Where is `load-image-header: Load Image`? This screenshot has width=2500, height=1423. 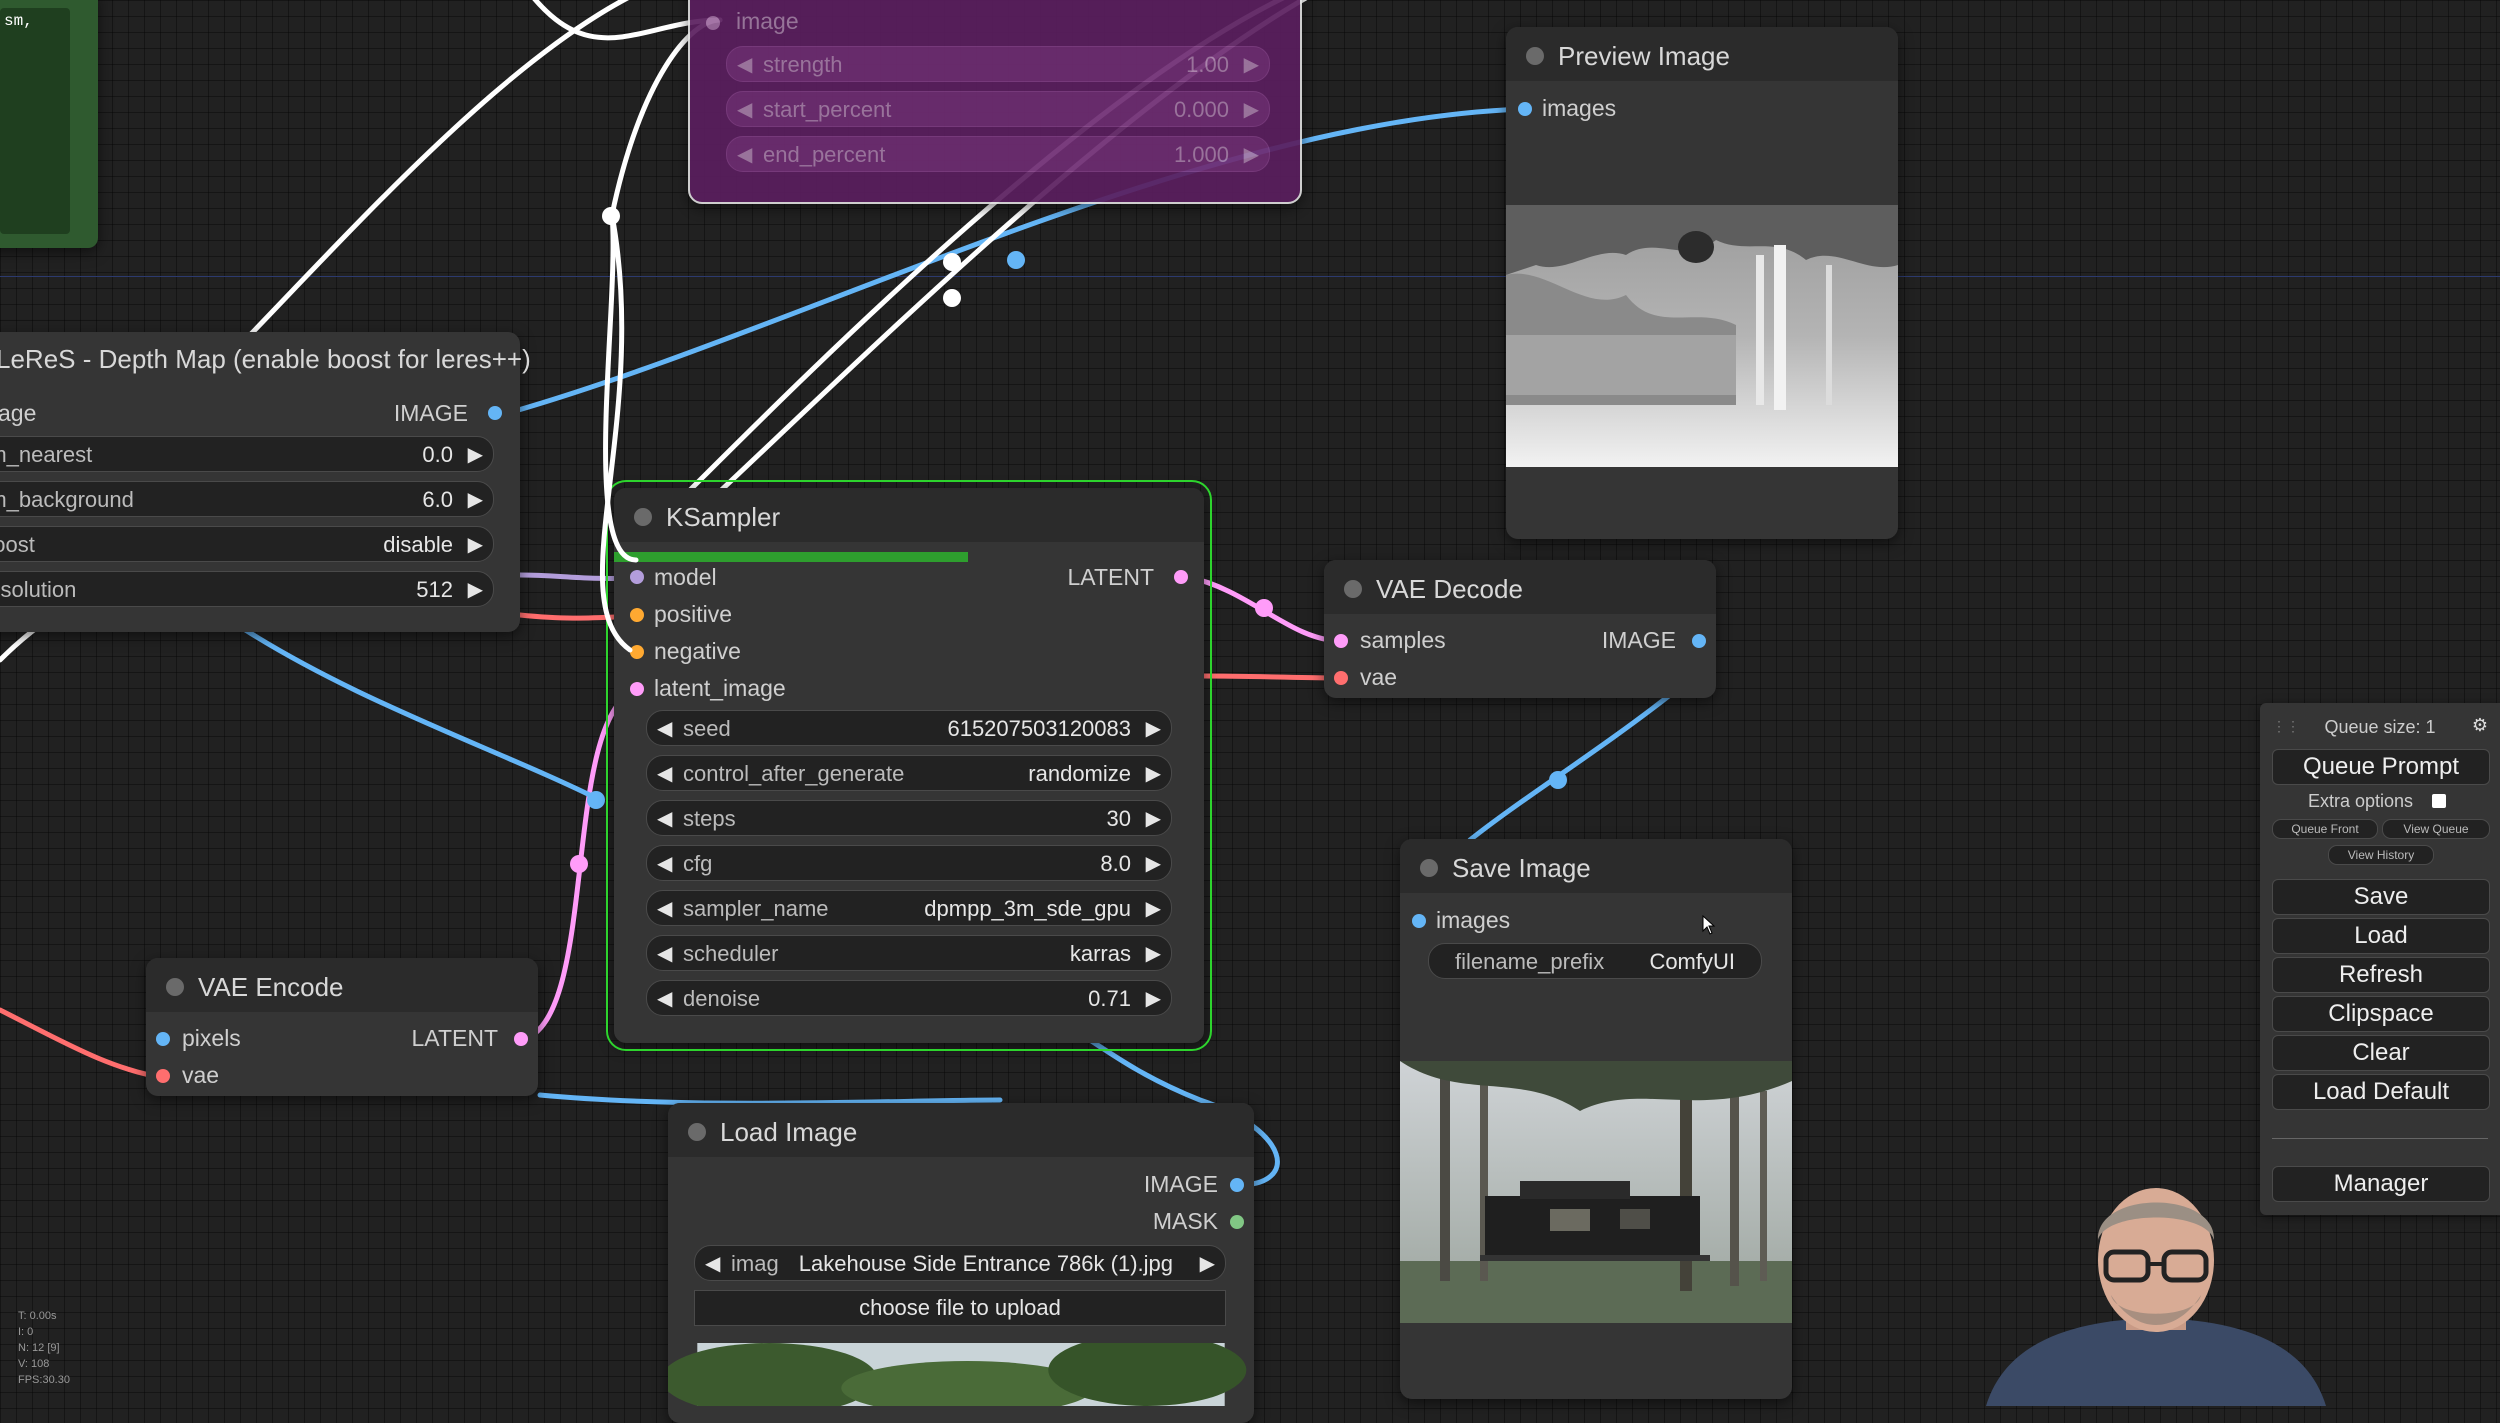 load-image-header: Load Image is located at coordinates (961, 1130).